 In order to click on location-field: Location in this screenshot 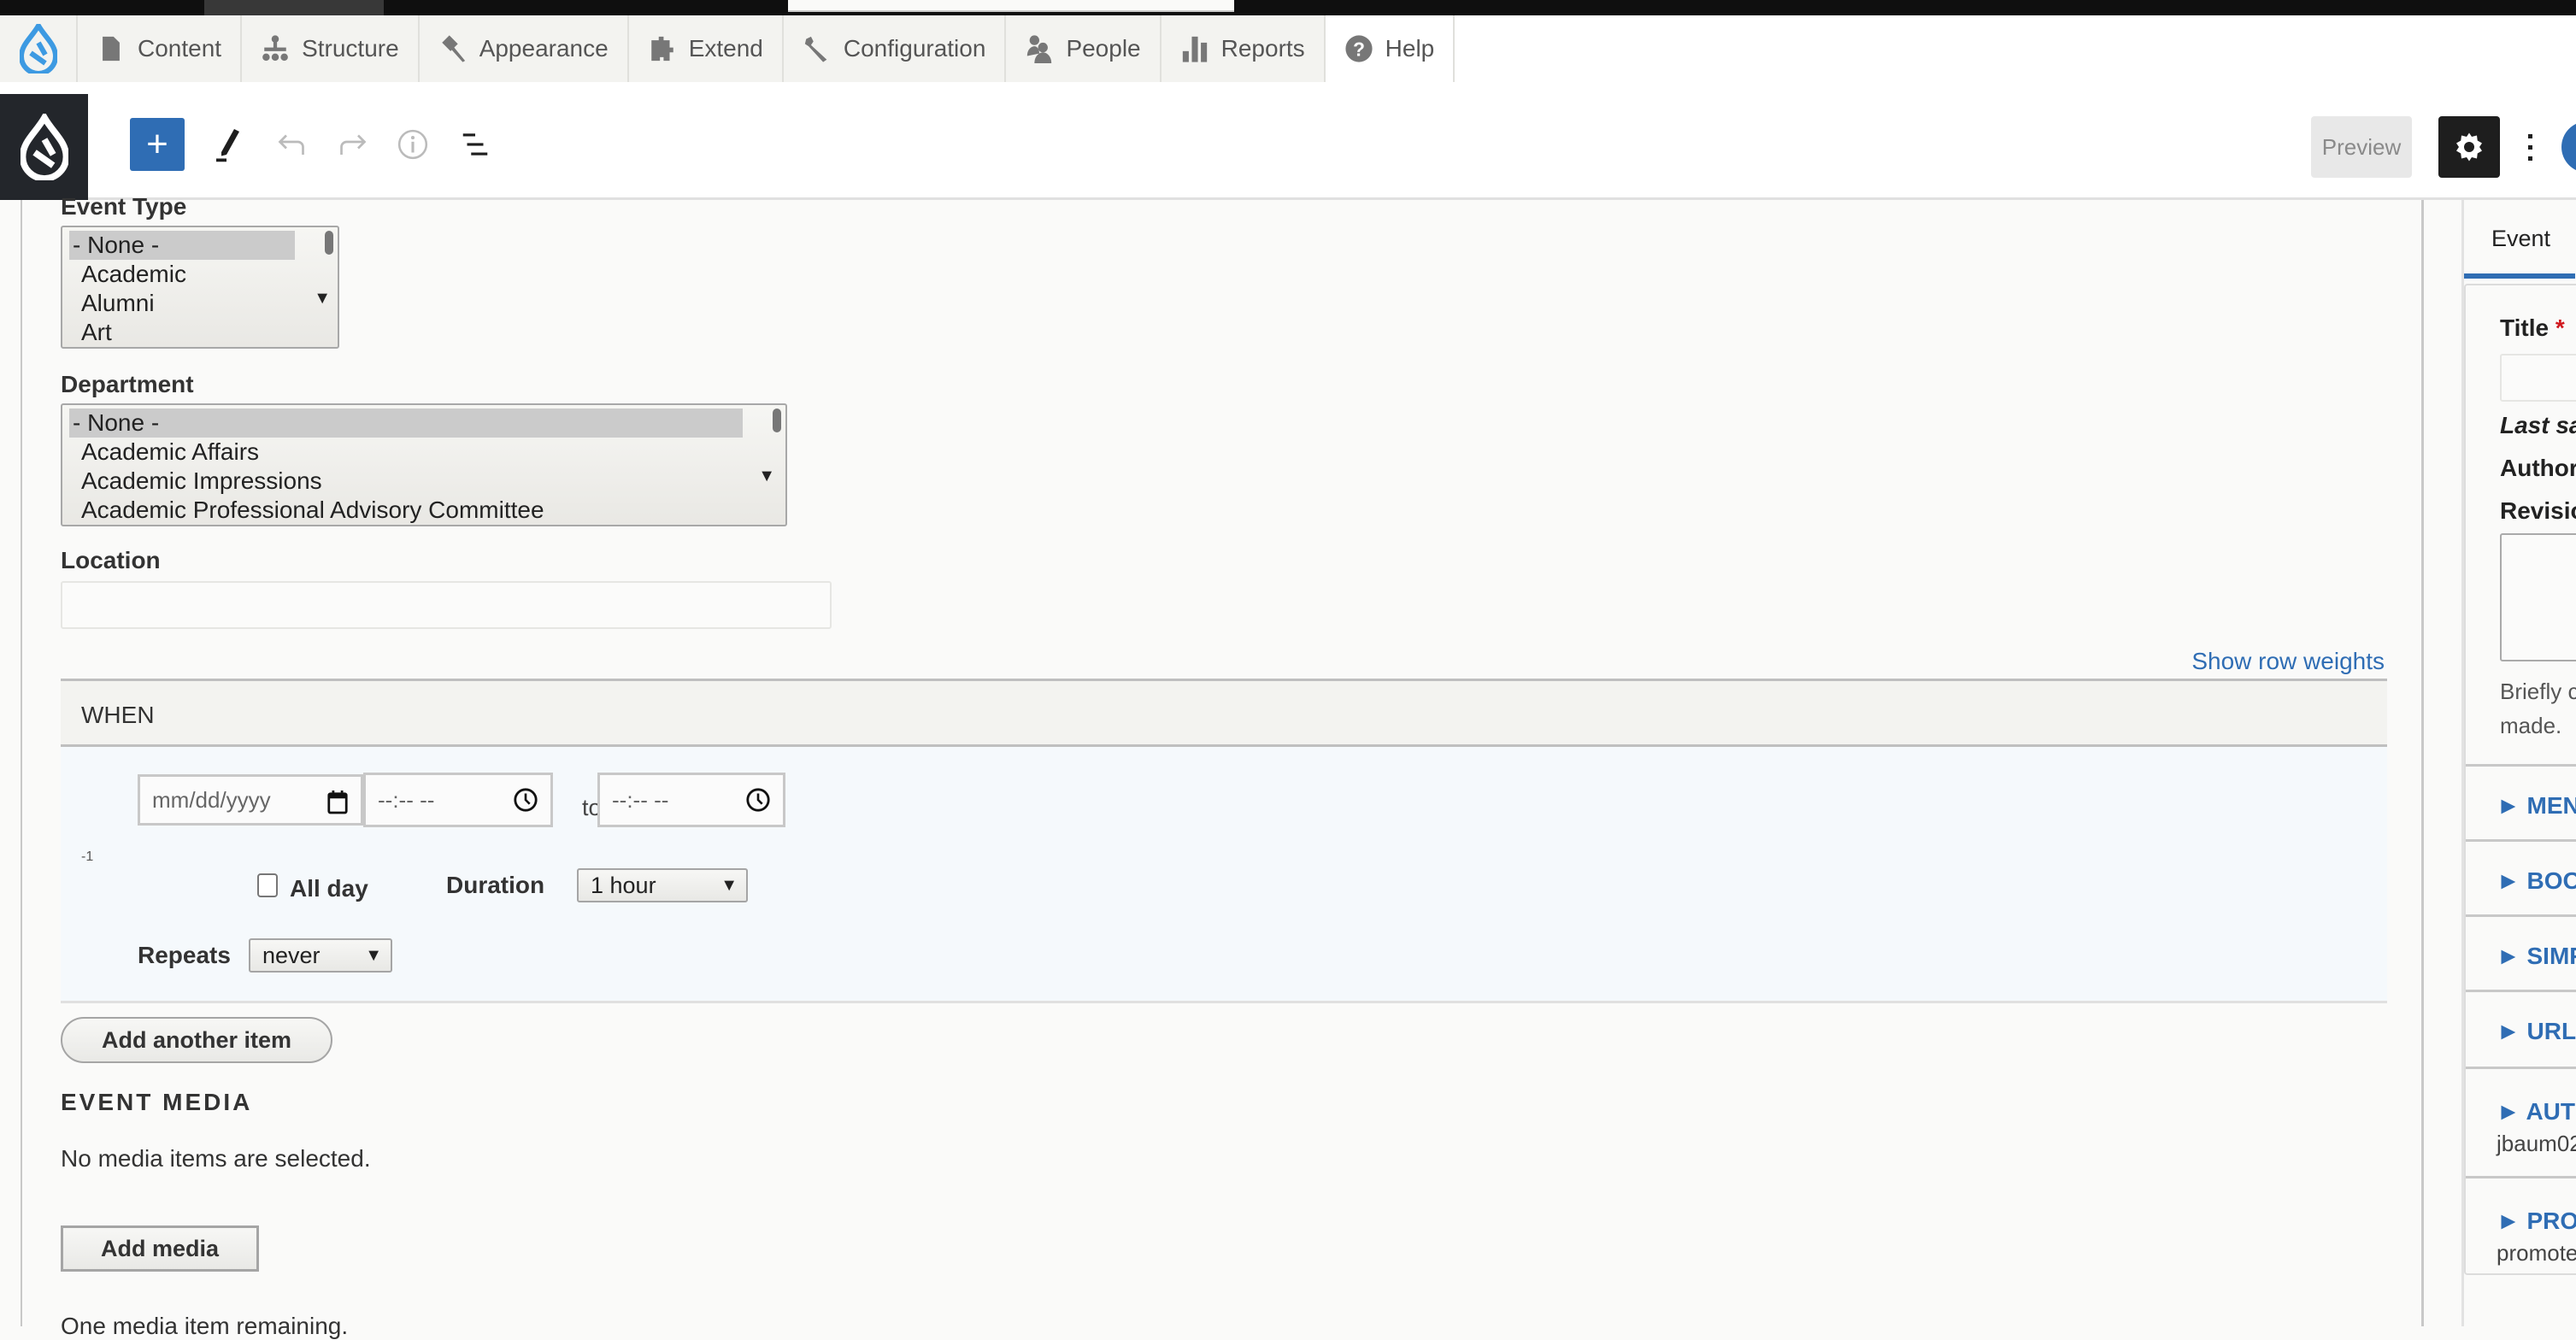, I will do `click(111, 560)`.